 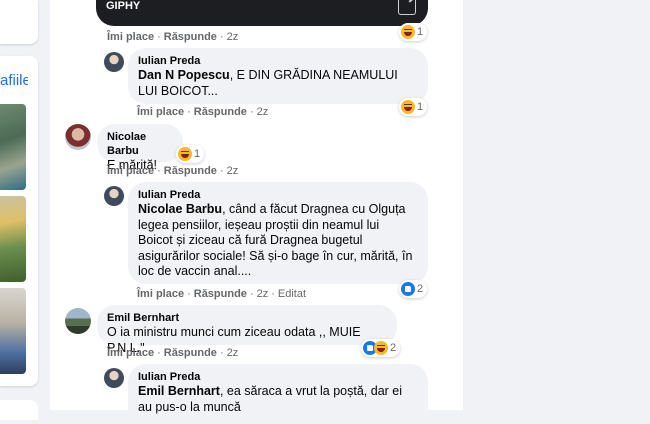 What do you see at coordinates (123, 6) in the screenshot?
I see `giphy-label: GIPHY` at bounding box center [123, 6].